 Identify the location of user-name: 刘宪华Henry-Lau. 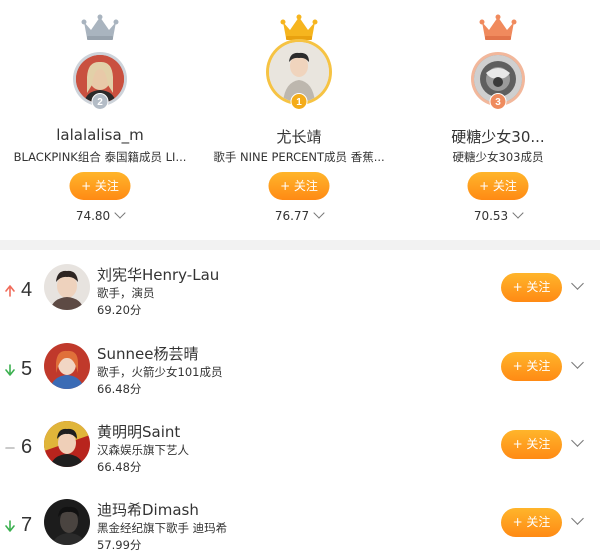
(158, 274).